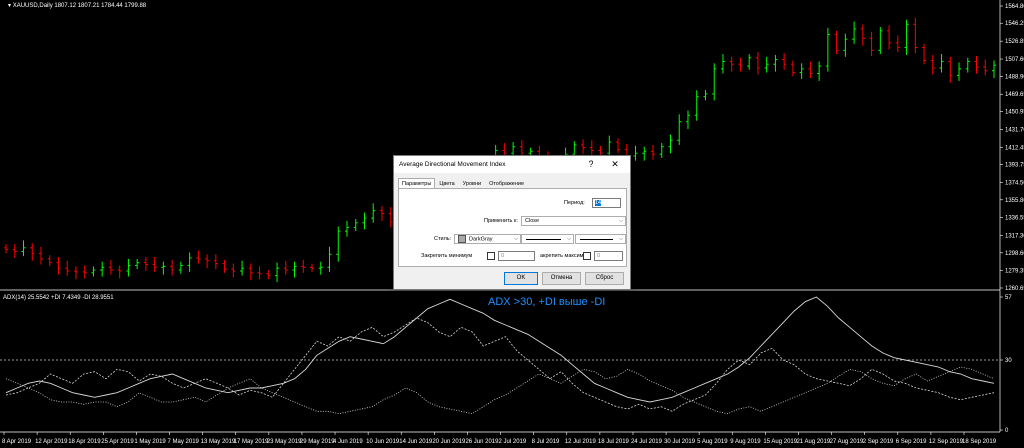 This screenshot has width=1024, height=448. I want to click on price-tick-label: 1469.65, so click(1014, 95).